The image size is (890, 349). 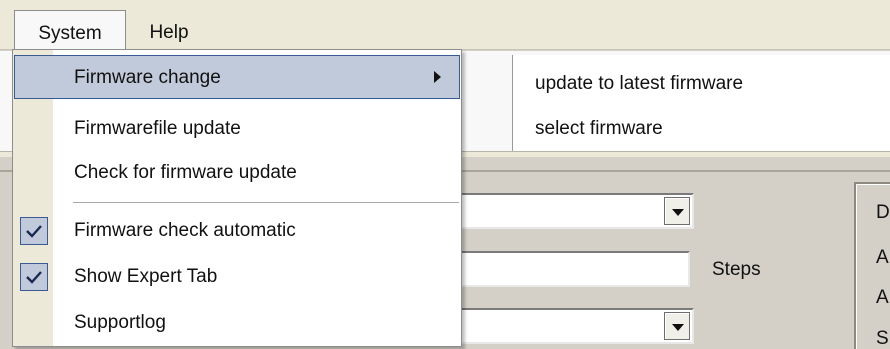 I want to click on menu-help: Help, so click(x=169, y=30).